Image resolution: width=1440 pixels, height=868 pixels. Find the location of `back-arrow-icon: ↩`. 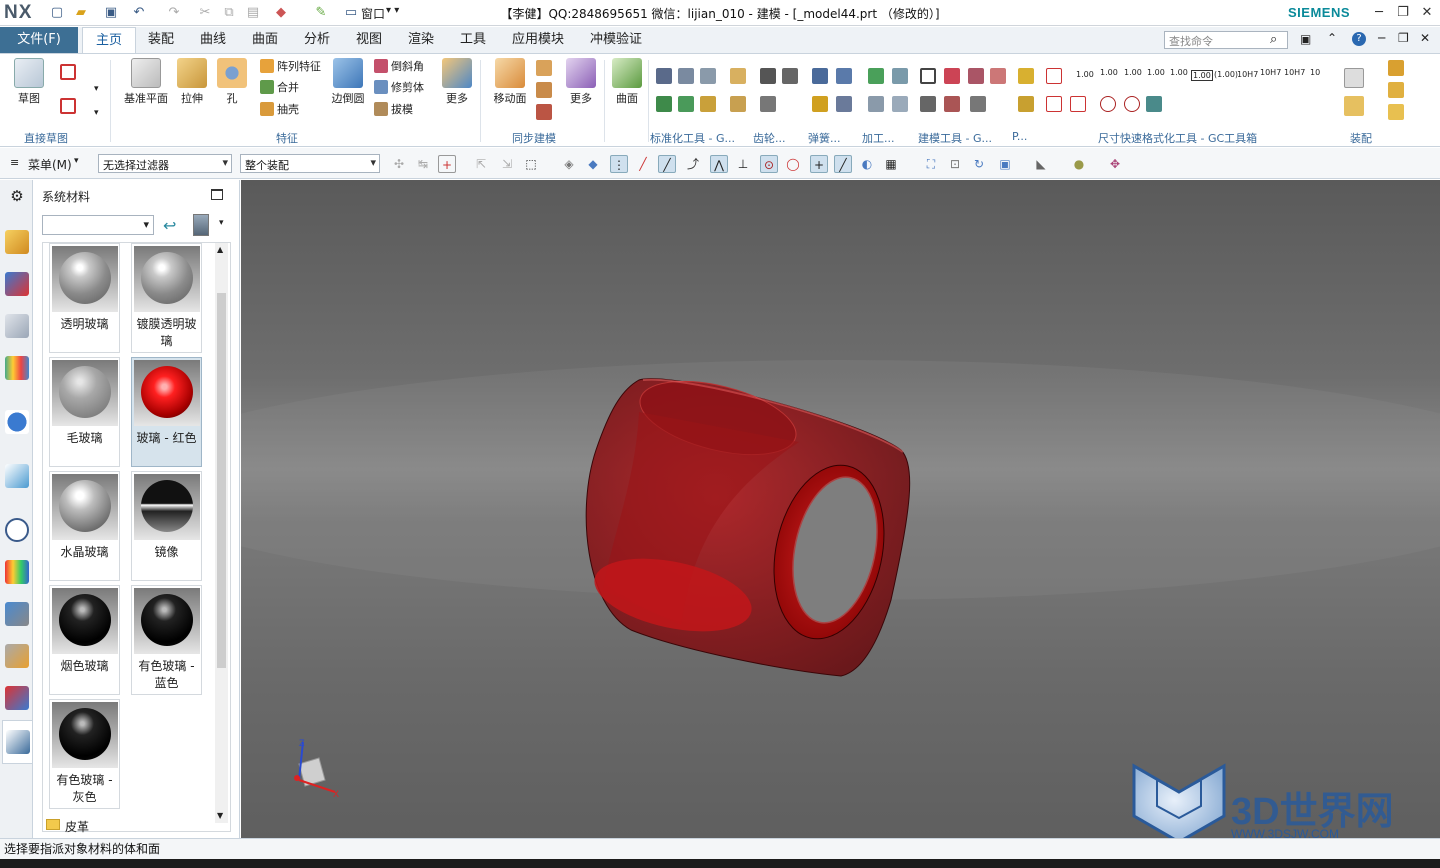

back-arrow-icon: ↩ is located at coordinates (169, 225).